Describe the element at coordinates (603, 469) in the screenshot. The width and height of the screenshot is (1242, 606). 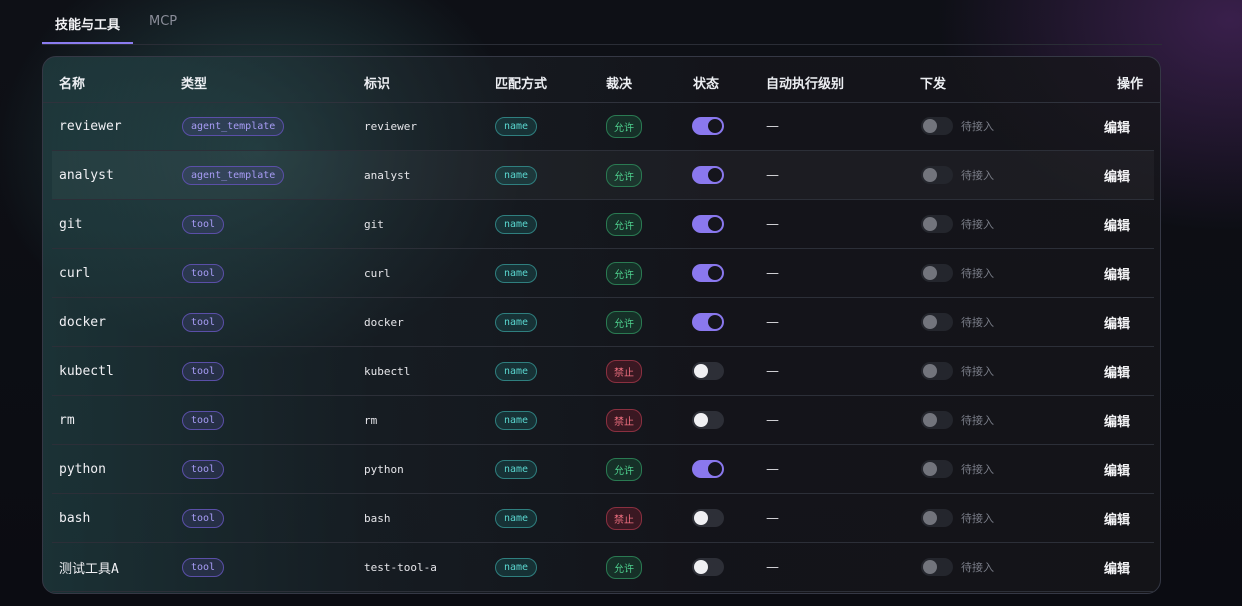
I see `table-row: python tool python name 允许 — 待接入 编辑` at that location.